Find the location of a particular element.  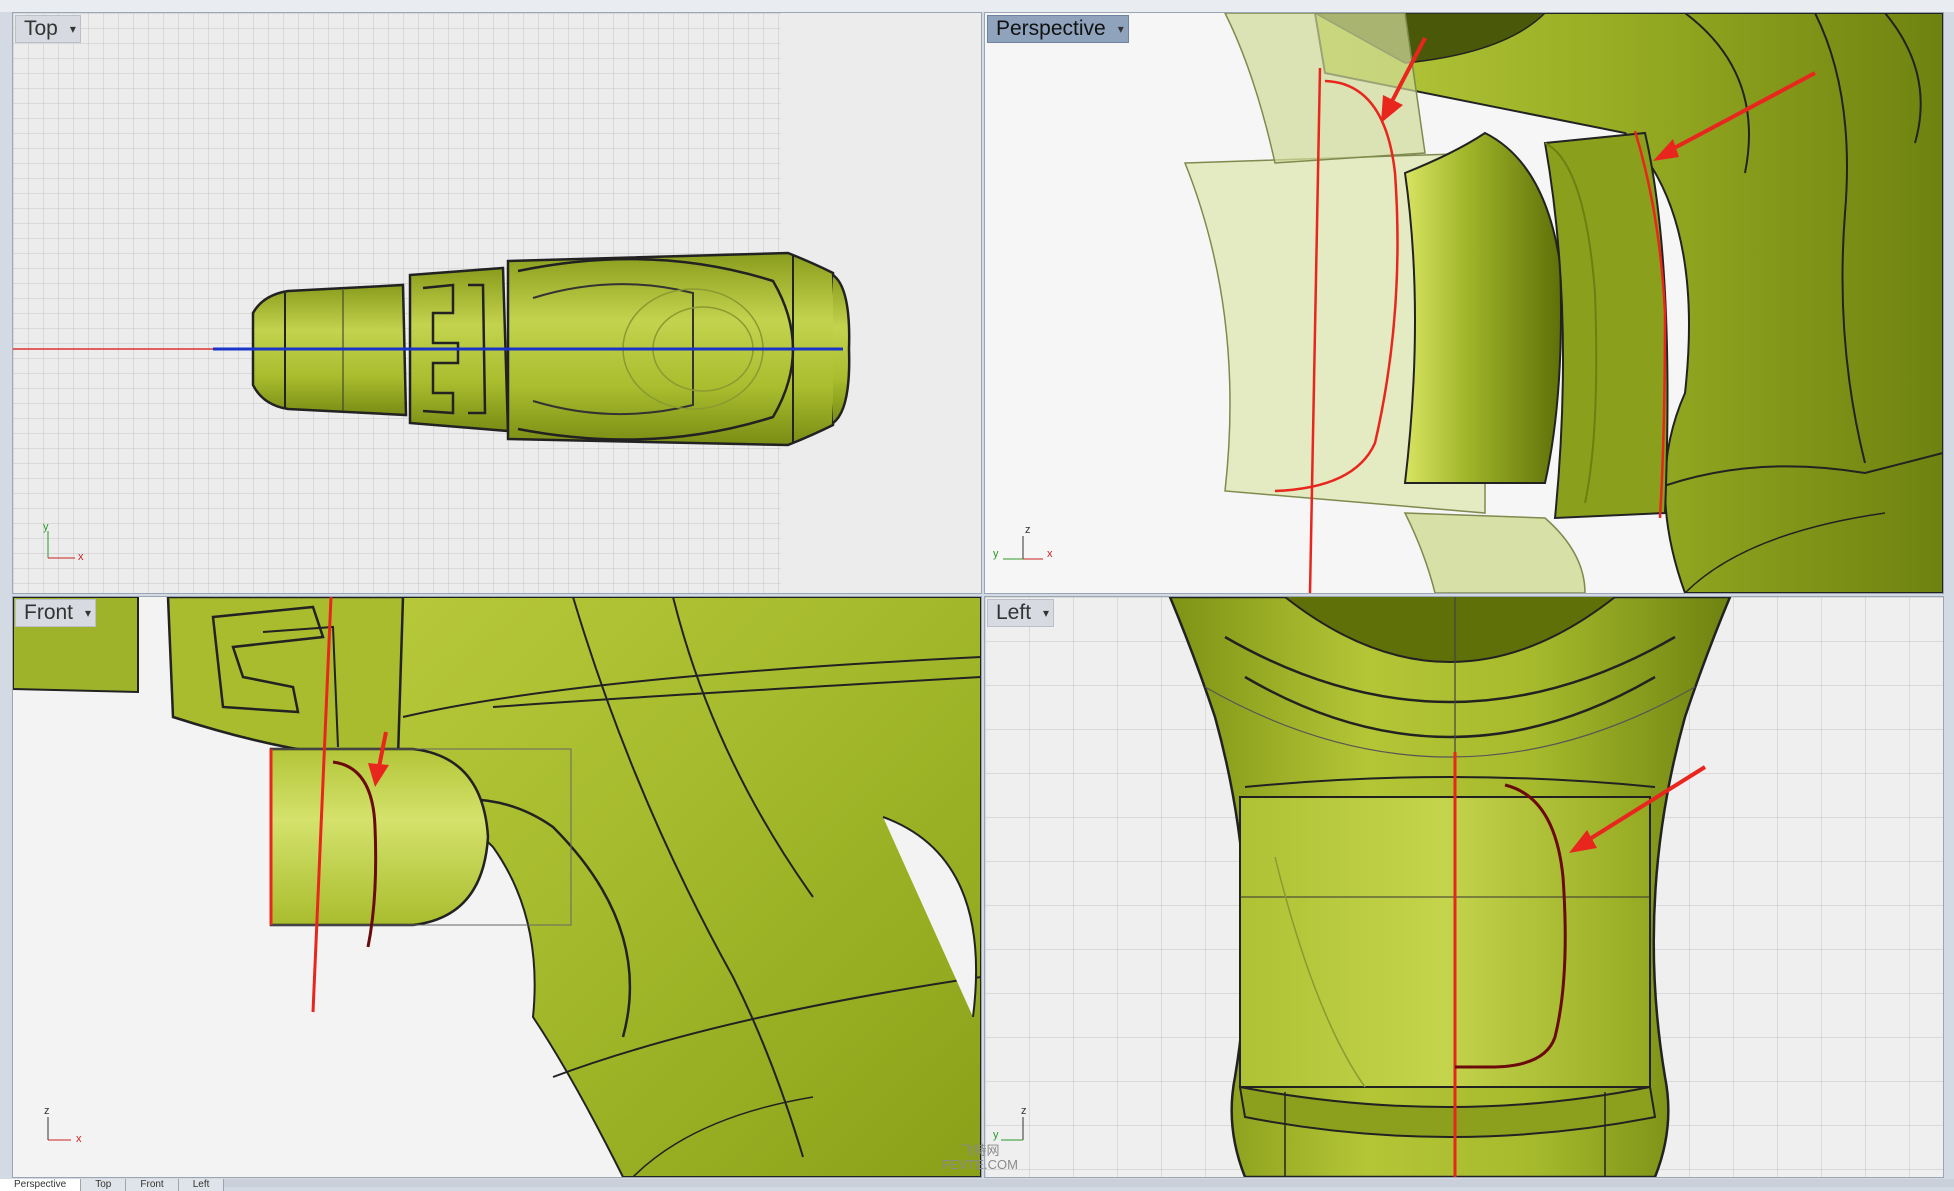

viewport-title: Top is located at coordinates (41, 28).